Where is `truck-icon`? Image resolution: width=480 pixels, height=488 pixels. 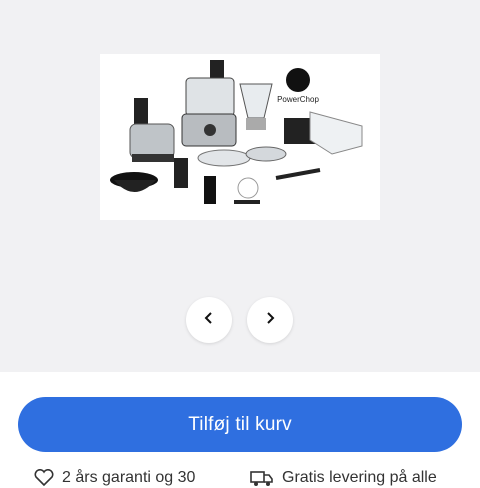 truck-icon is located at coordinates (262, 478).